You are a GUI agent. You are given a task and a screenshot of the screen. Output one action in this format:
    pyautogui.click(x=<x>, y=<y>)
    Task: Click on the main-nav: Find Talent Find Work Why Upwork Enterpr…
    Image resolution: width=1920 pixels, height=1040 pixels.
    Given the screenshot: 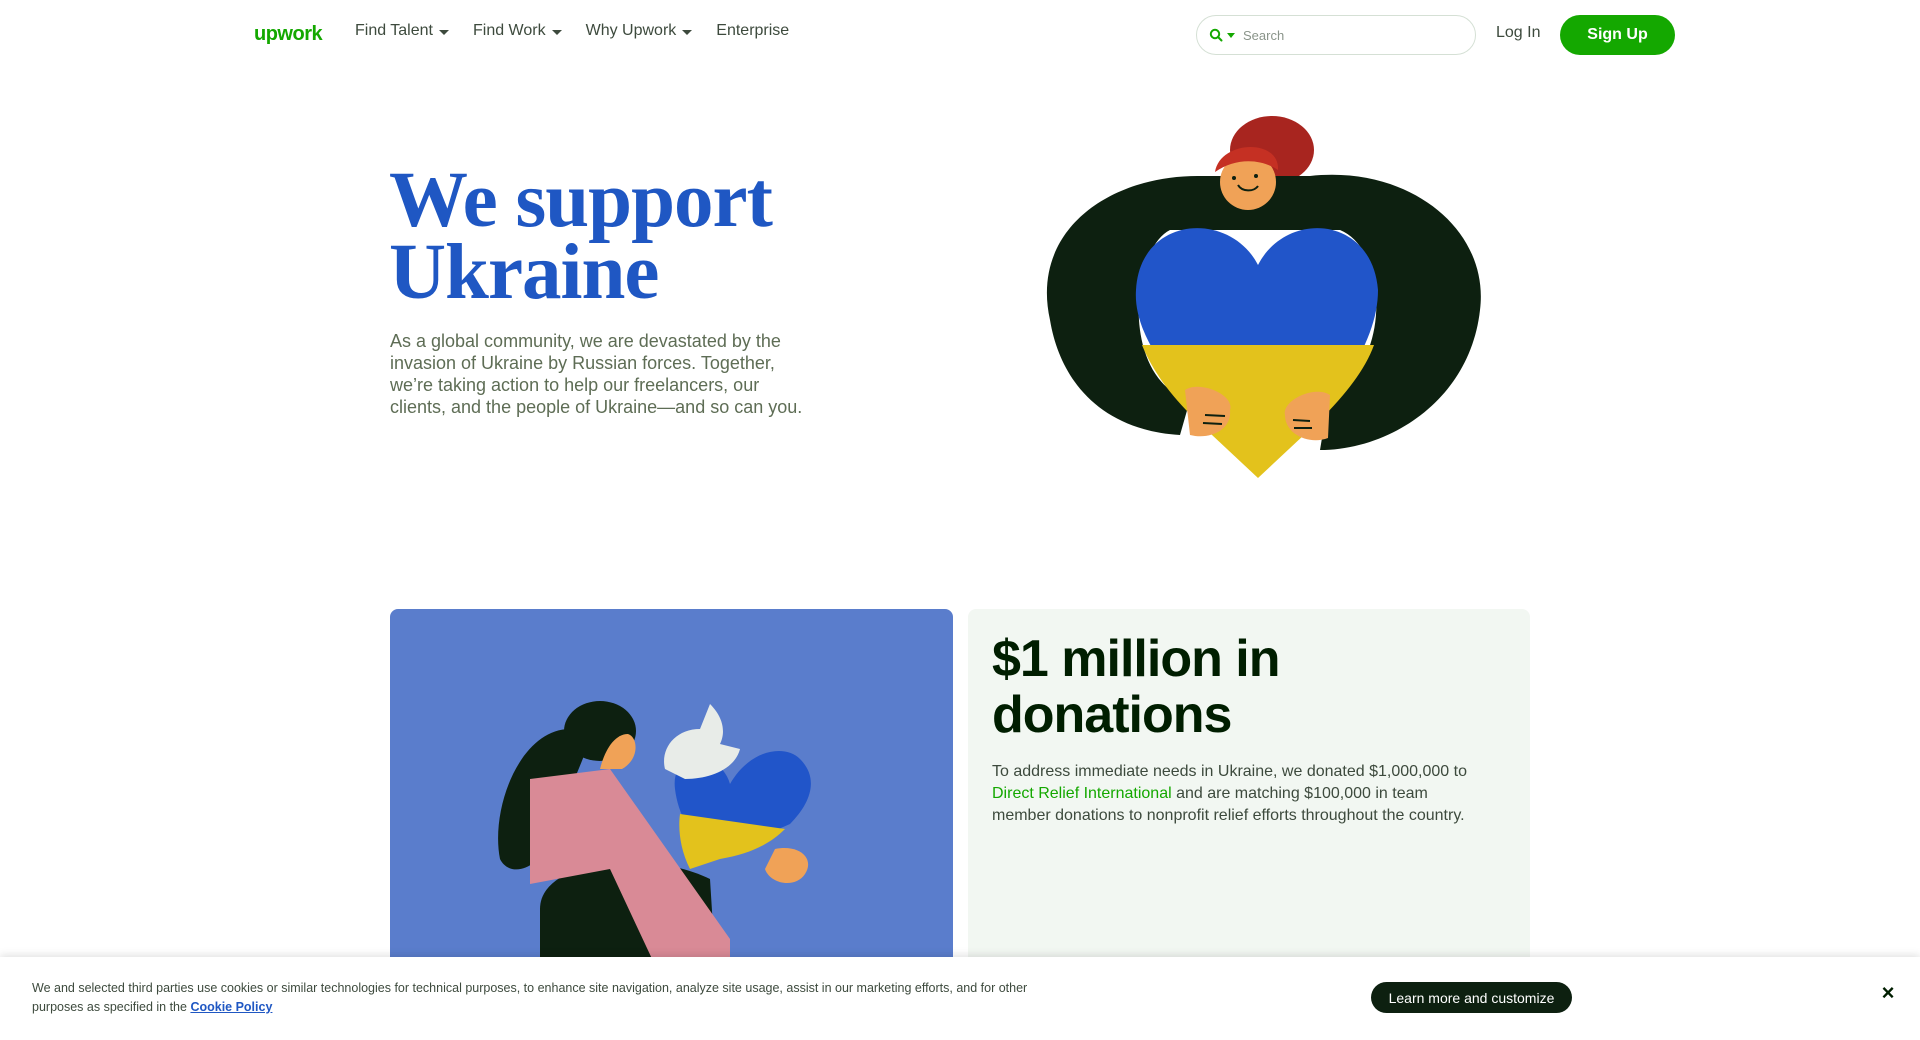 What is the action you would take?
    pyautogui.click(x=584, y=31)
    